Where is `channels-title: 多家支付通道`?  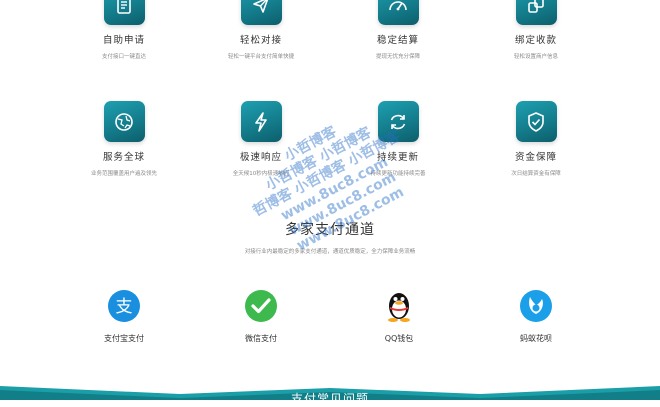 channels-title: 多家支付通道 is located at coordinates (330, 230).